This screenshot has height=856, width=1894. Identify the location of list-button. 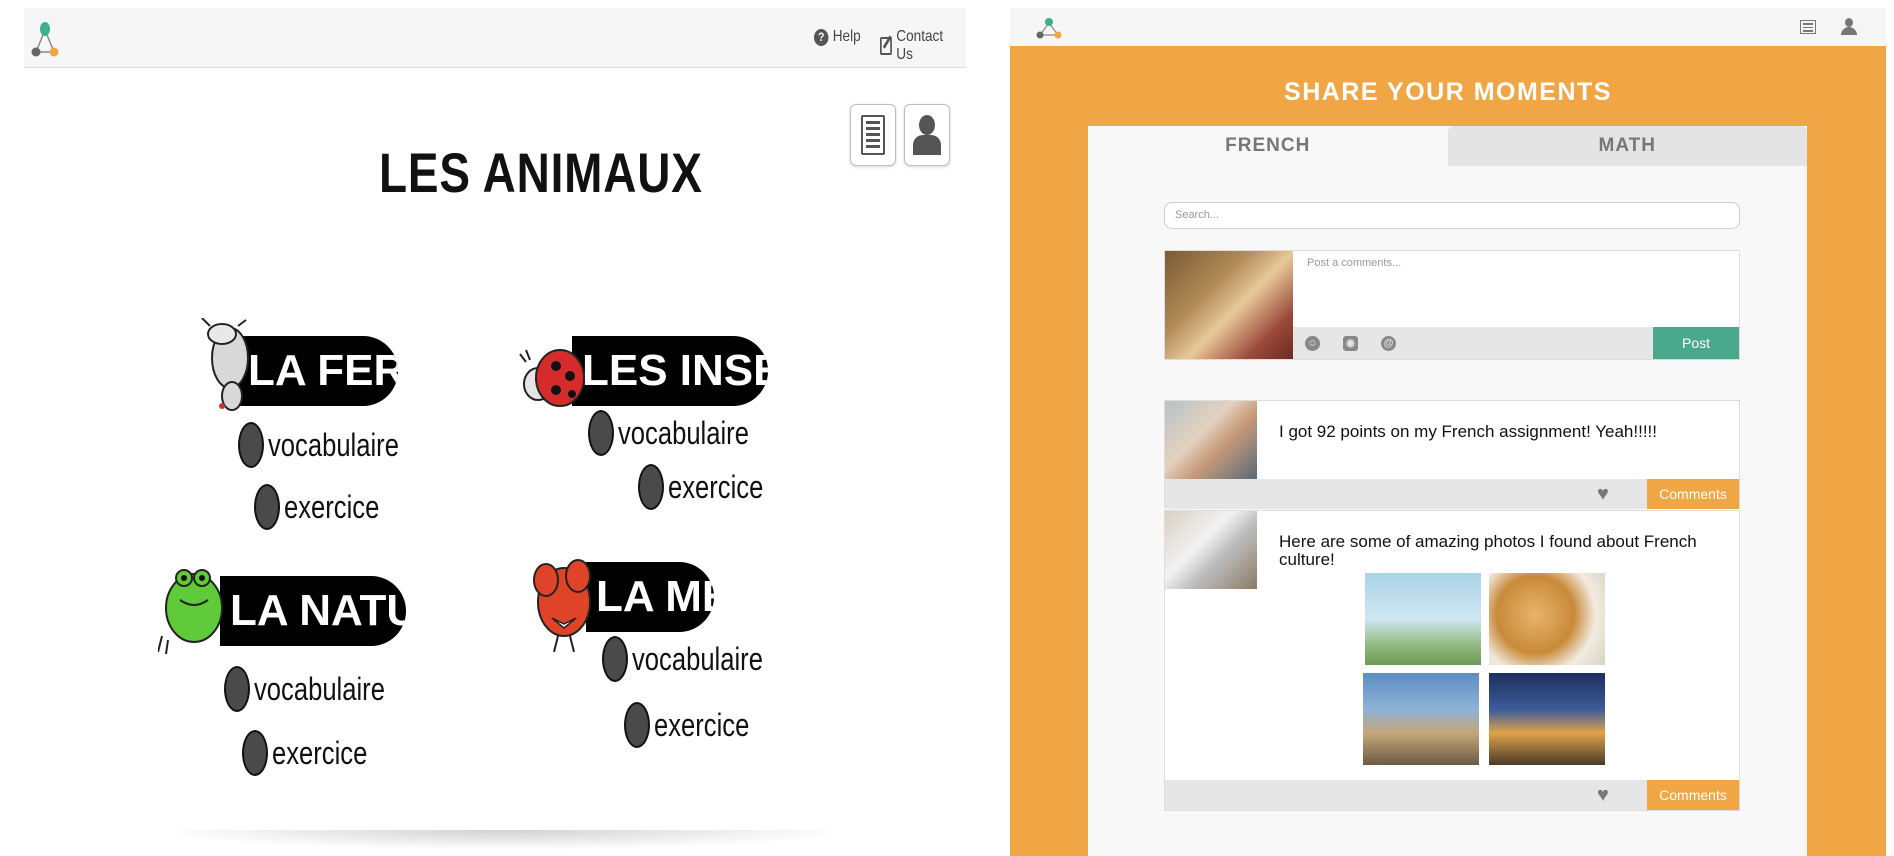
(873, 135).